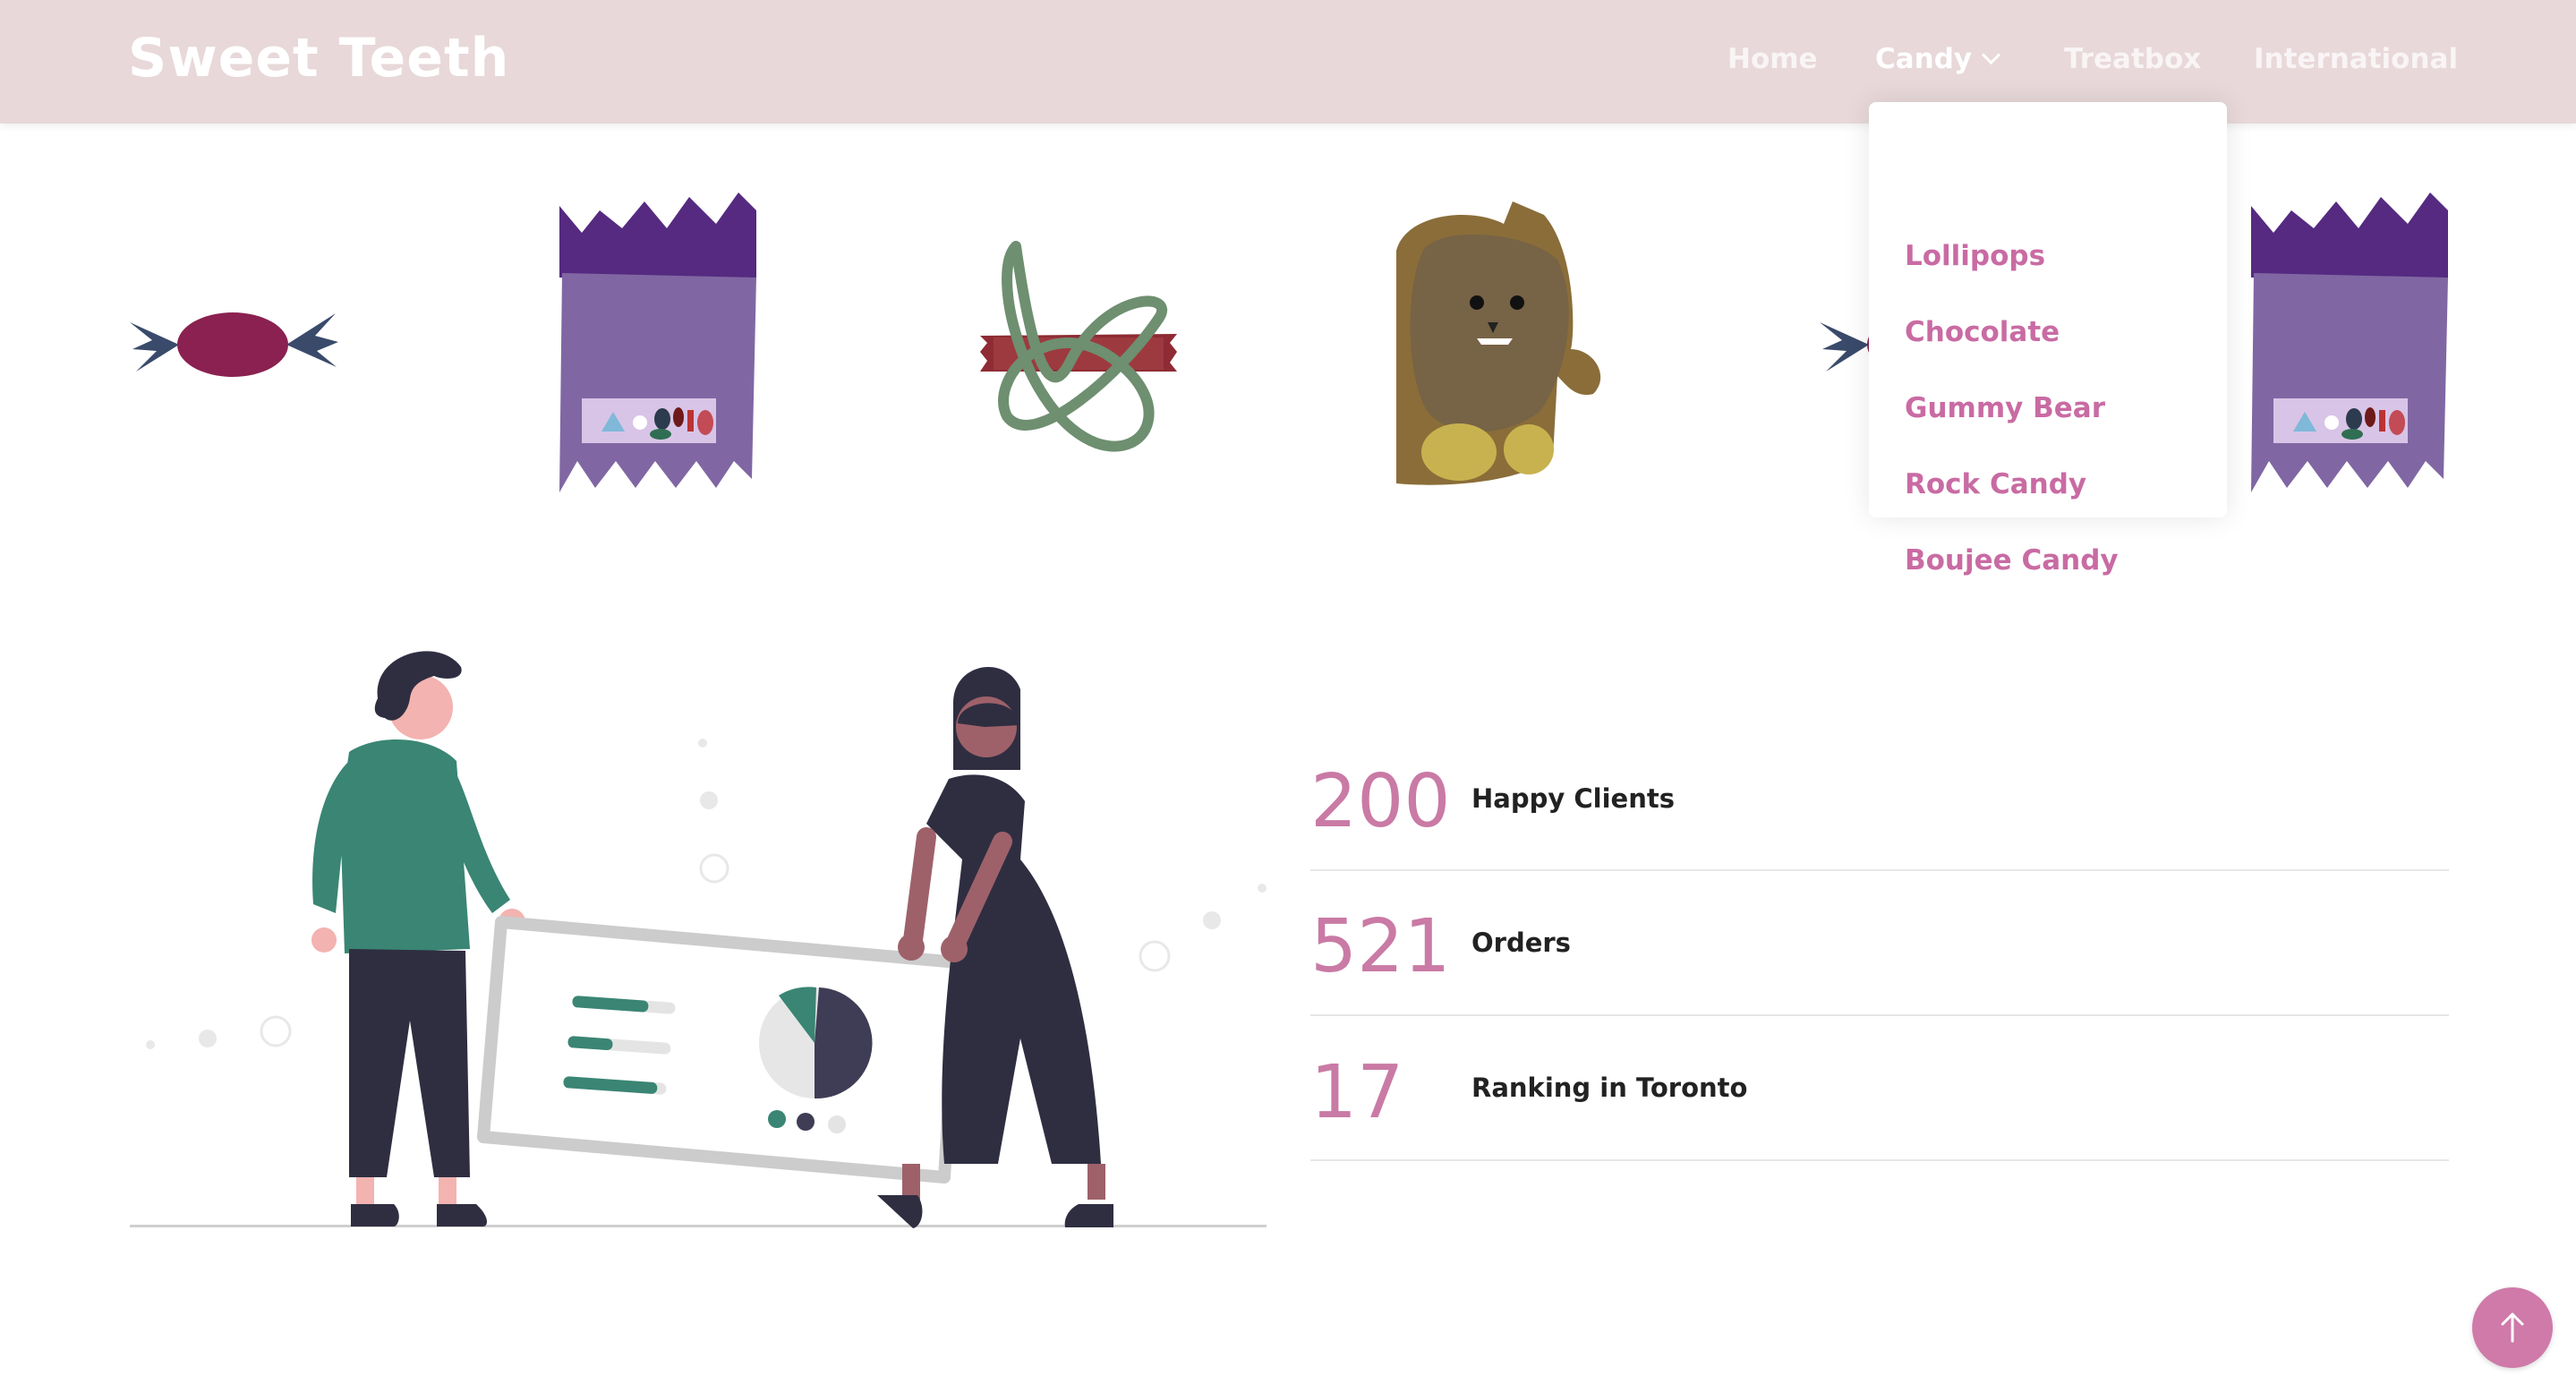 This screenshot has height=1393, width=2576. I want to click on nav-candy-label: Candy, so click(1924, 59).